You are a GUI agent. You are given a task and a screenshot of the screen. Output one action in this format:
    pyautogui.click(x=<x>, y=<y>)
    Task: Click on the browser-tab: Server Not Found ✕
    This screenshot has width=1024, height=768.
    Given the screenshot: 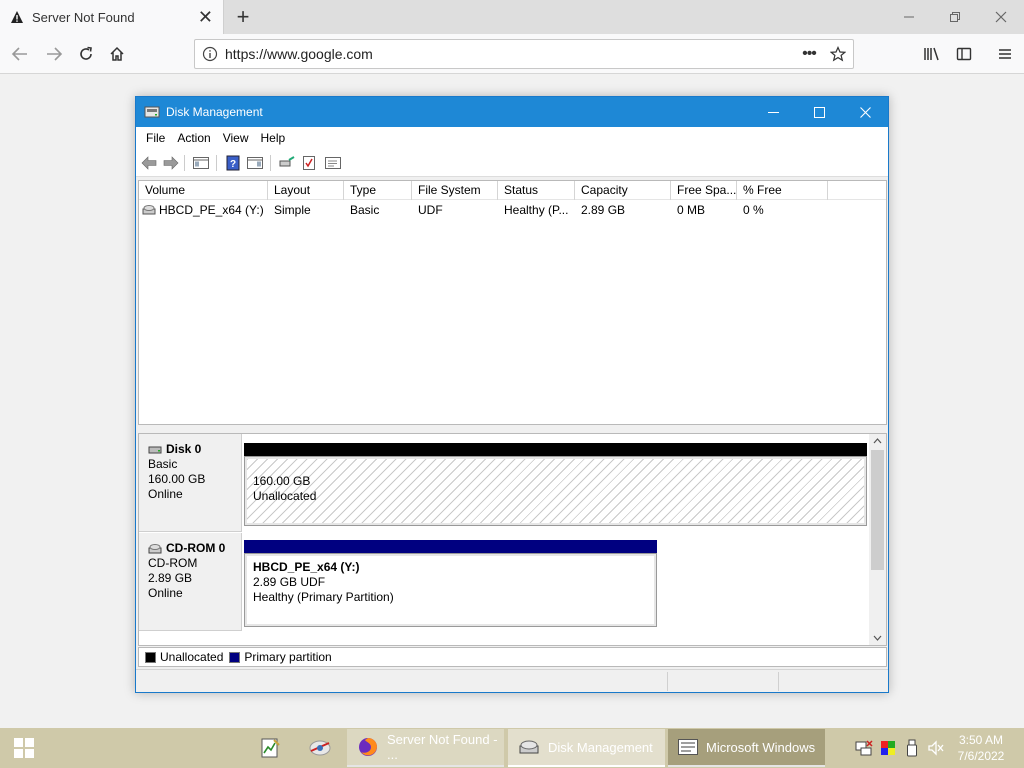 What is the action you would take?
    pyautogui.click(x=112, y=17)
    